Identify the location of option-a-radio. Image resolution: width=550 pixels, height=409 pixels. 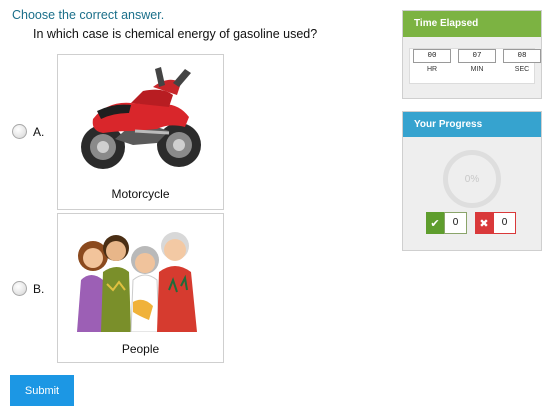
(19, 131).